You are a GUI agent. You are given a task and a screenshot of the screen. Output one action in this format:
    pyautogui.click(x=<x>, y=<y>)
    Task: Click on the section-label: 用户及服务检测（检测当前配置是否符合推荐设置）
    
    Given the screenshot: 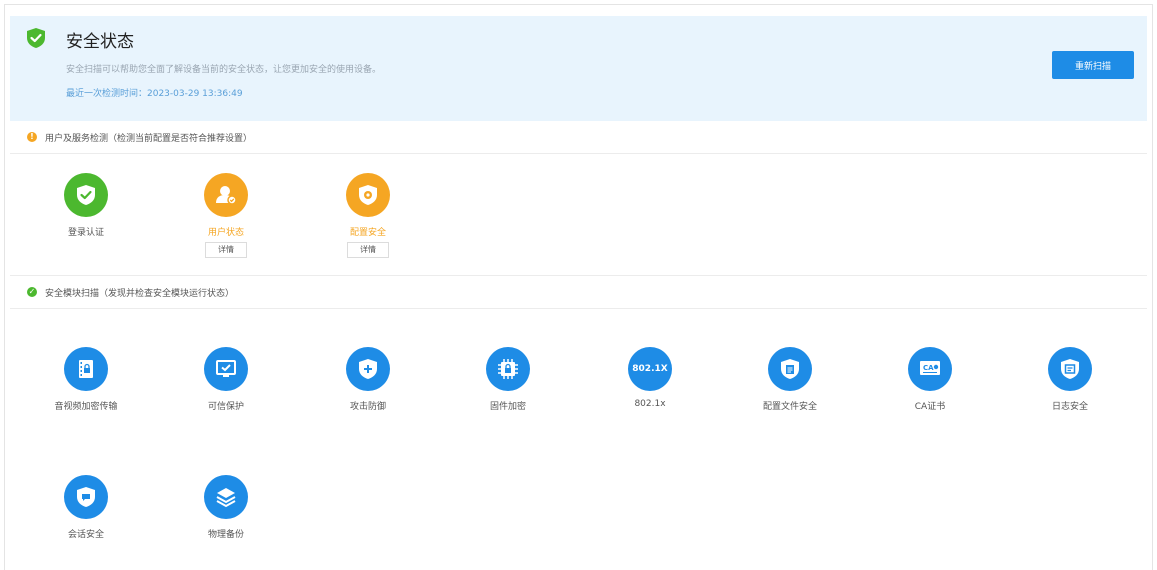 What is the action you would take?
    pyautogui.click(x=149, y=139)
    